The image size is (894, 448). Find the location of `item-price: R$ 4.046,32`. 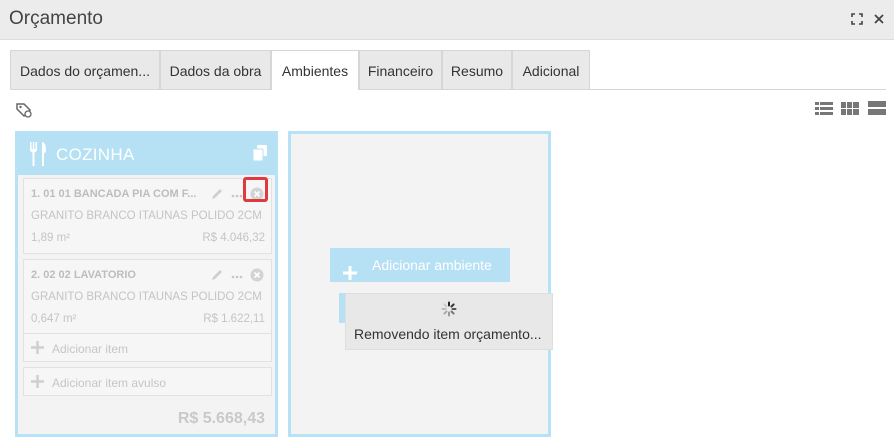

item-price: R$ 4.046,32 is located at coordinates (233, 238).